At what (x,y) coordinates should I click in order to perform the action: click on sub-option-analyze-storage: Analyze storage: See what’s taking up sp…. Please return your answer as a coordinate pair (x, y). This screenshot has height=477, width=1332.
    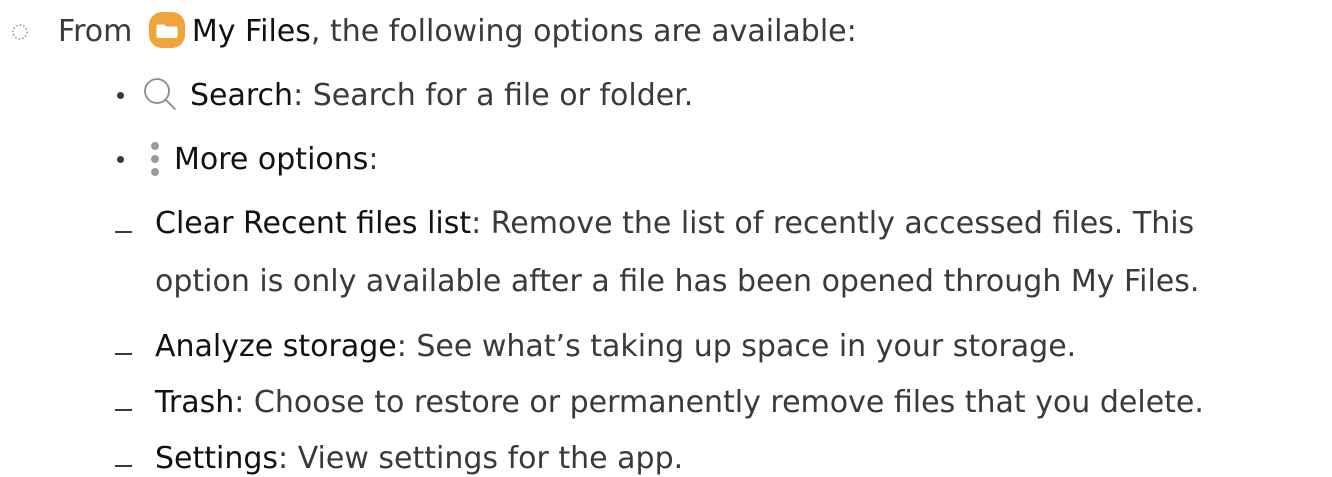
    Looking at the image, I should click on (615, 347).